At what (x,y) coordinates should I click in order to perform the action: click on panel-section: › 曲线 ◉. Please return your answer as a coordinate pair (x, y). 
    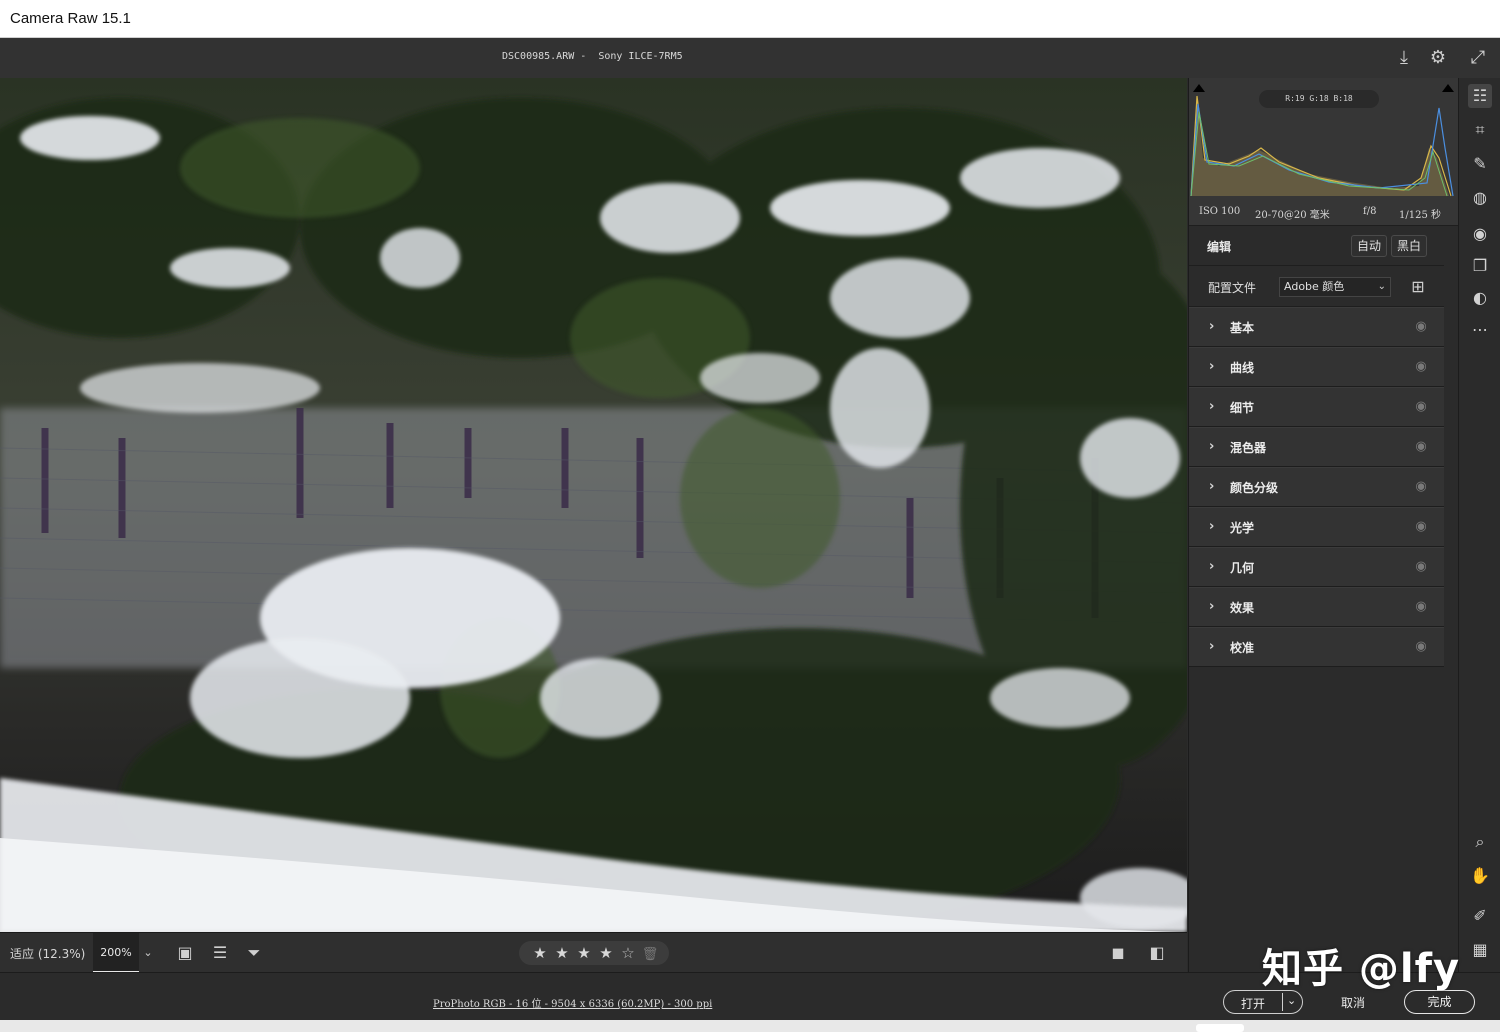
    Looking at the image, I should click on (1316, 367).